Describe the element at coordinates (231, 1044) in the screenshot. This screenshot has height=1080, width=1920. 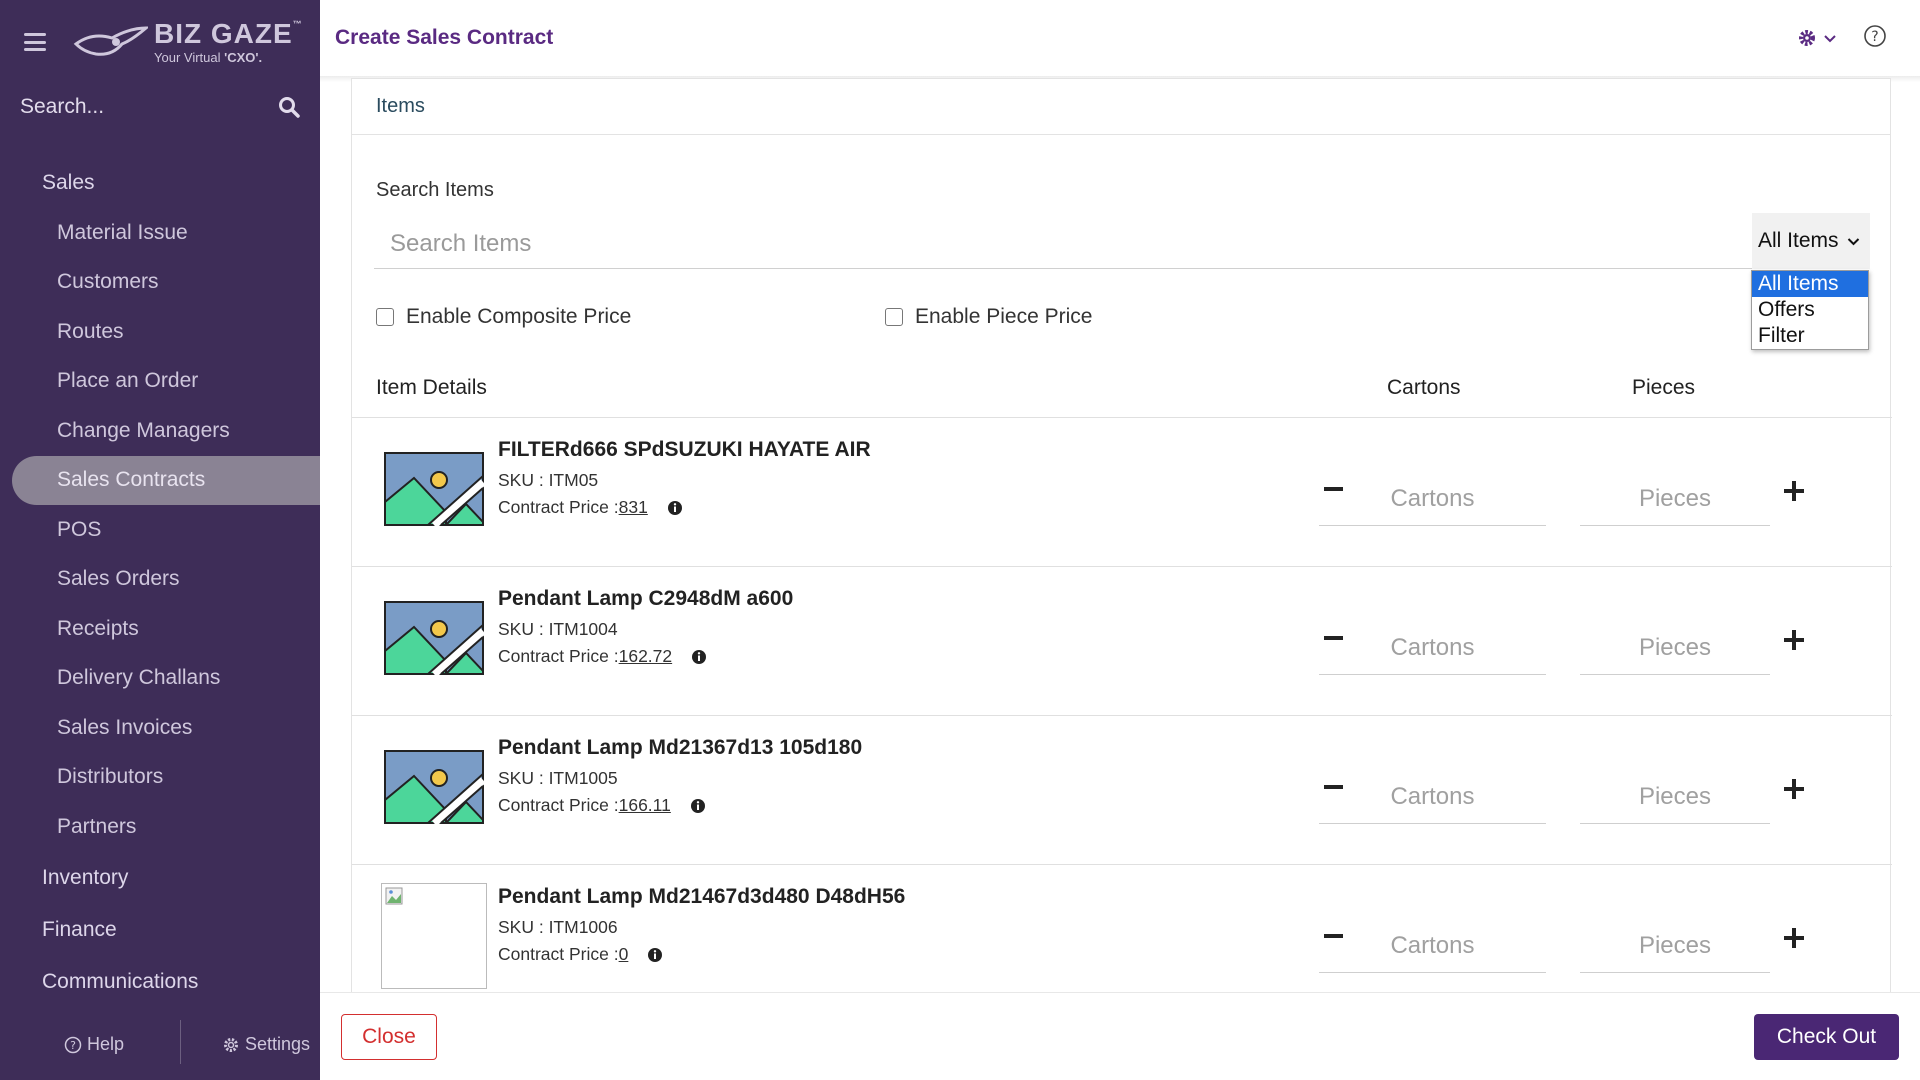
I see `gear-icon` at that location.